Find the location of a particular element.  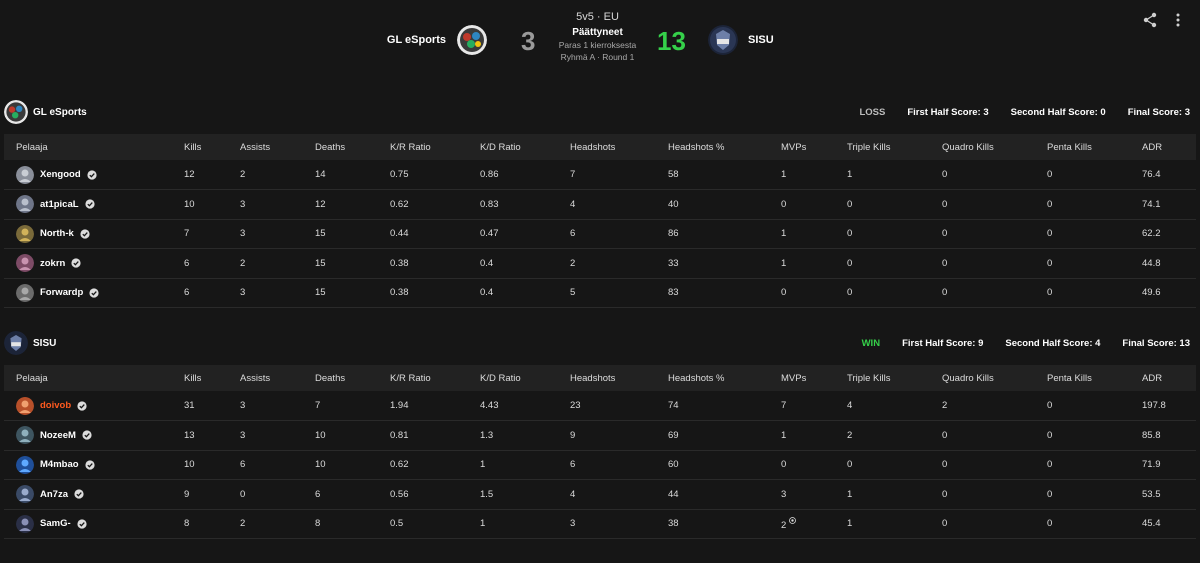

stat-value: 6 is located at coordinates (573, 465).